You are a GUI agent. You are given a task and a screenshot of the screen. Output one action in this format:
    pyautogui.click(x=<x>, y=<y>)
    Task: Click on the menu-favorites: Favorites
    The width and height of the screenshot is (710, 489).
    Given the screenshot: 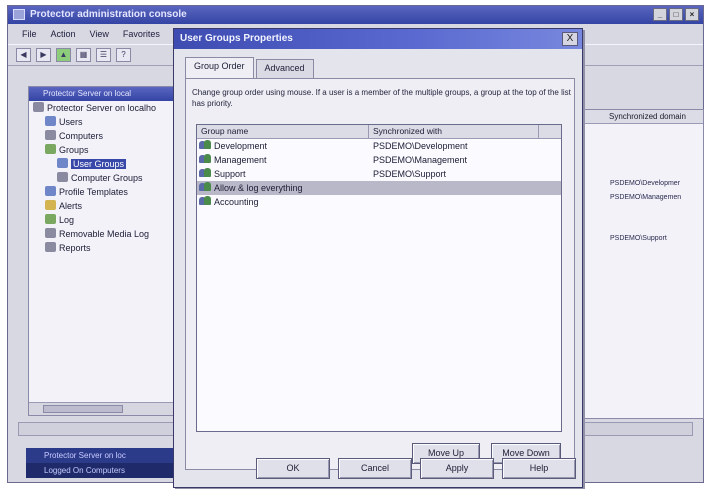 What is the action you would take?
    pyautogui.click(x=141, y=36)
    